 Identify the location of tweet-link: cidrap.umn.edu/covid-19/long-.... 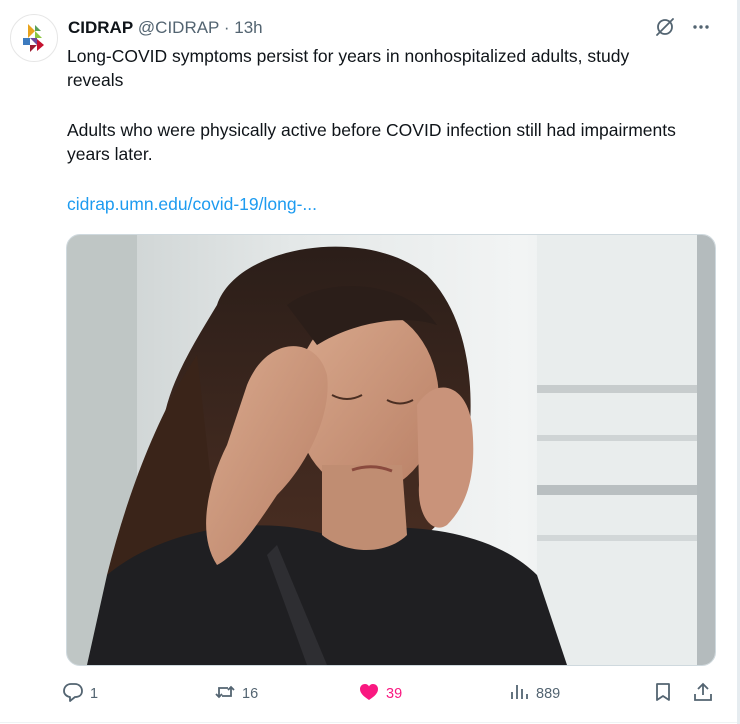
(192, 204).